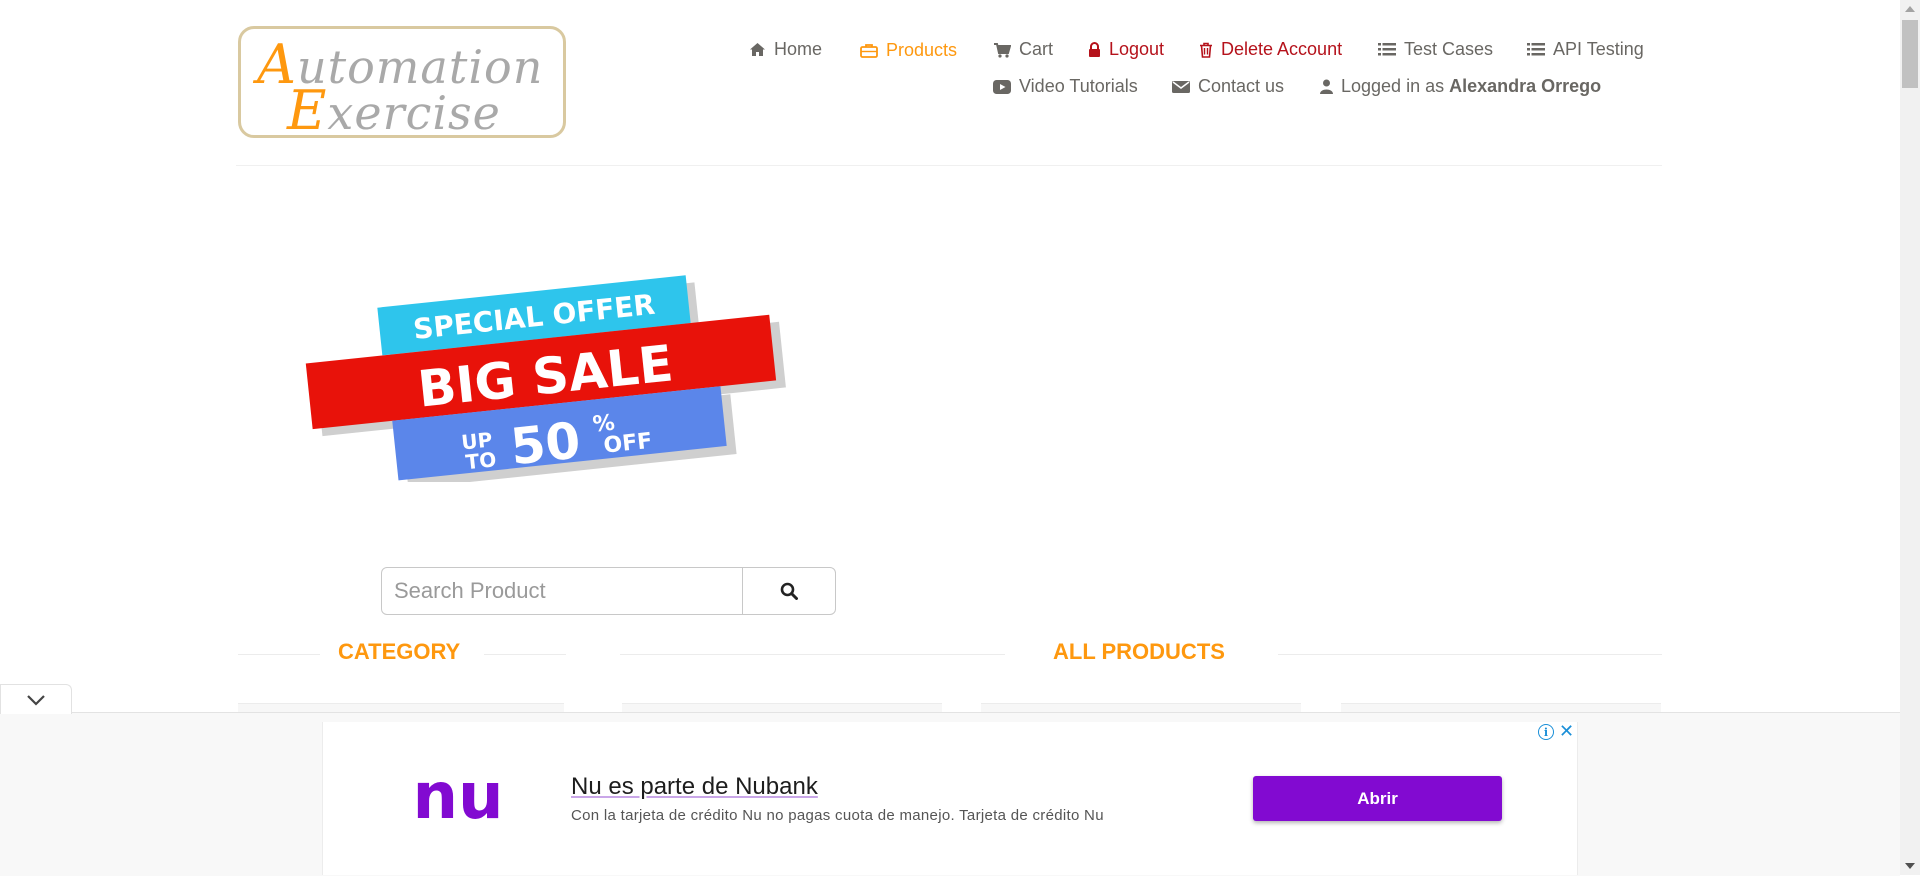  I want to click on trash-icon, so click(1206, 50).